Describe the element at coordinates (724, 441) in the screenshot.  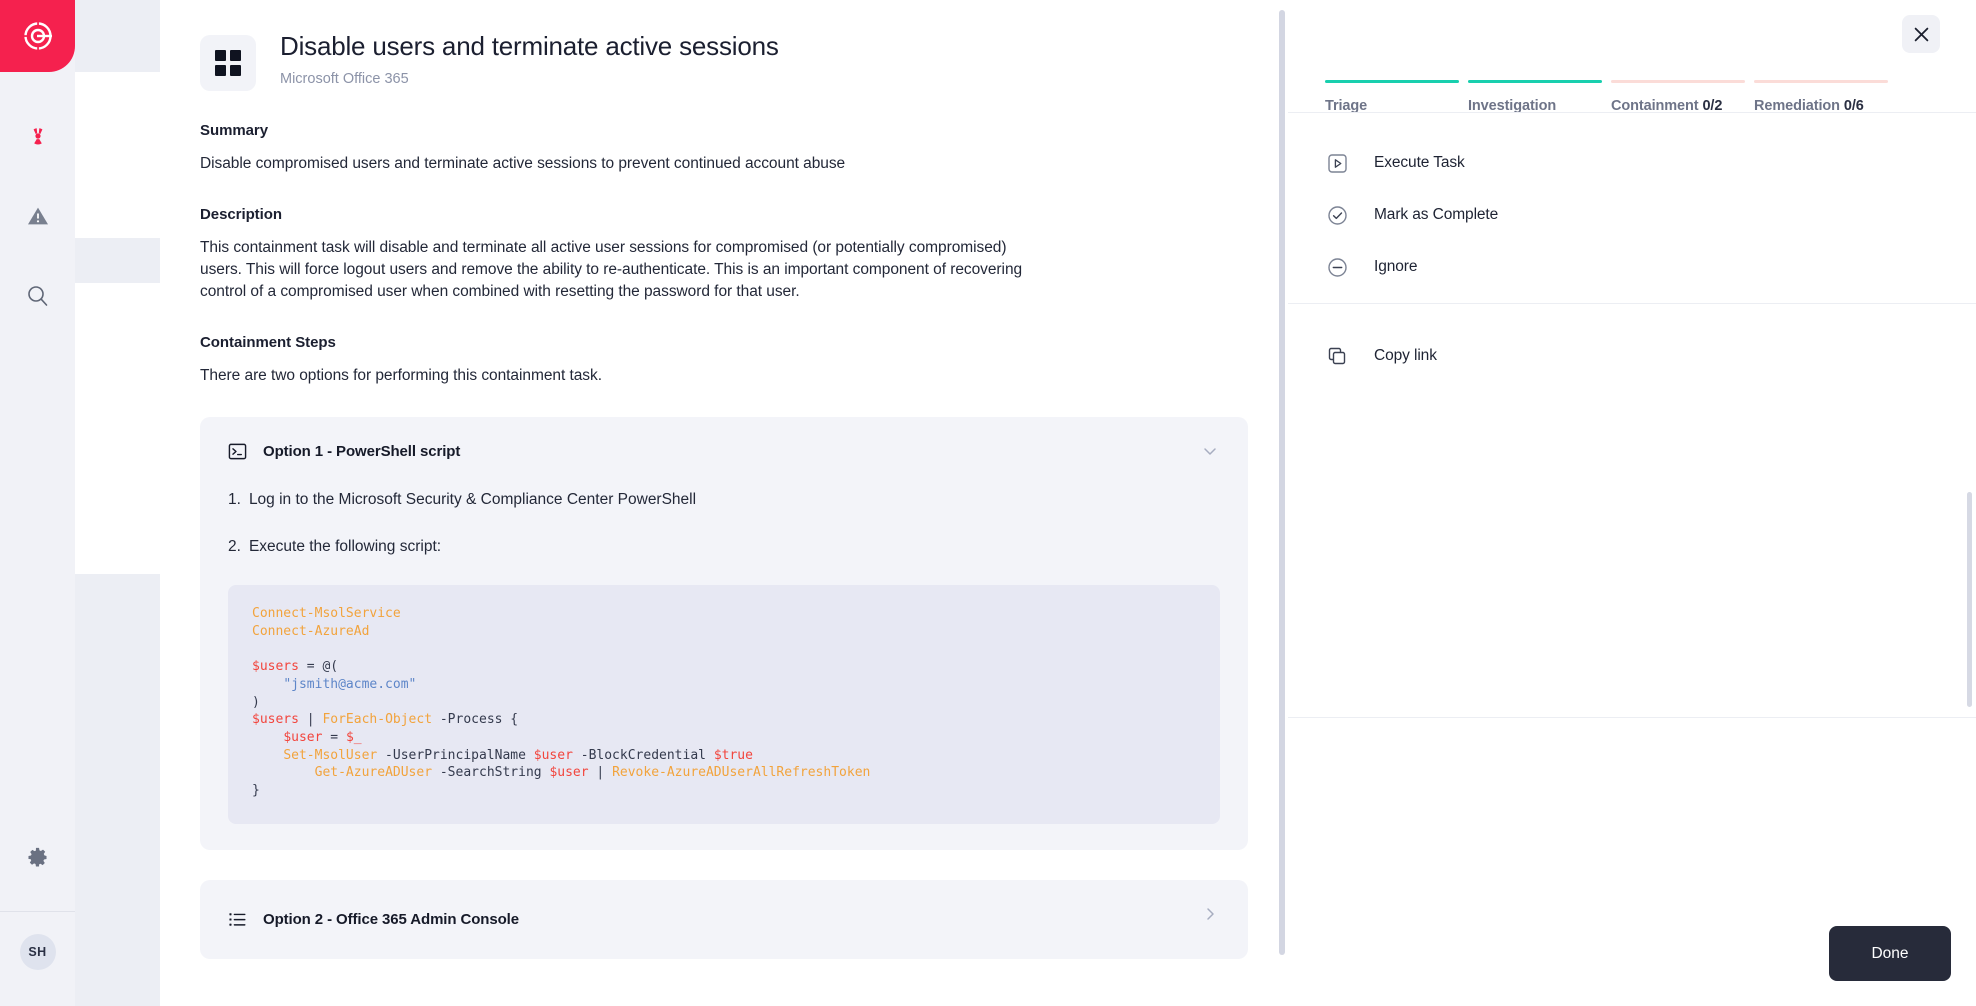
I see `option-1-header: Option 1 - PowerShell script` at that location.